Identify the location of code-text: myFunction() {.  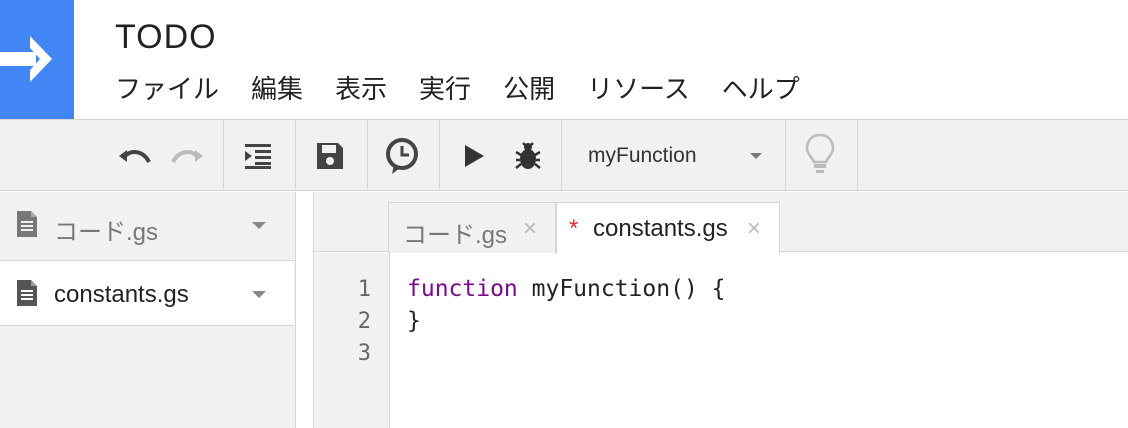
(621, 289).